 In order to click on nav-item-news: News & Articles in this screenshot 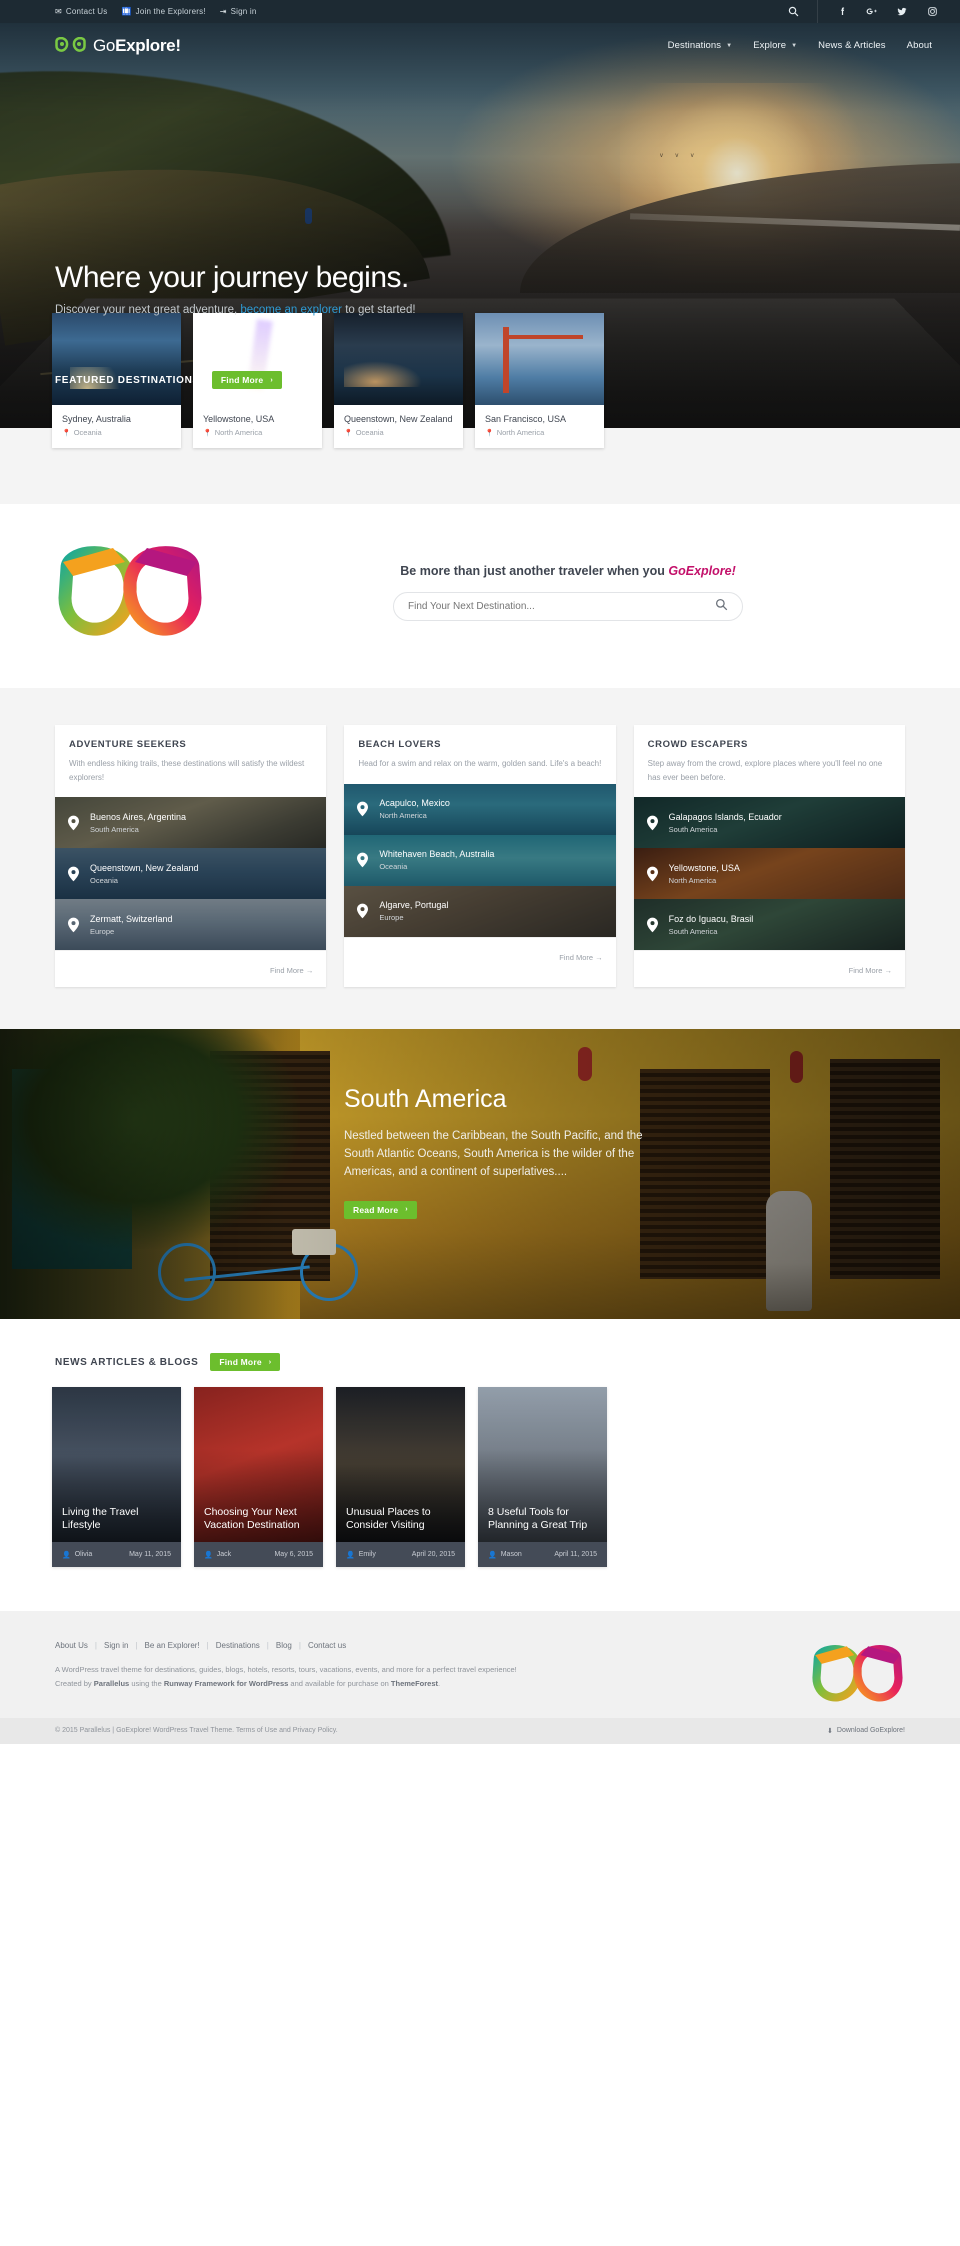, I will do `click(852, 45)`.